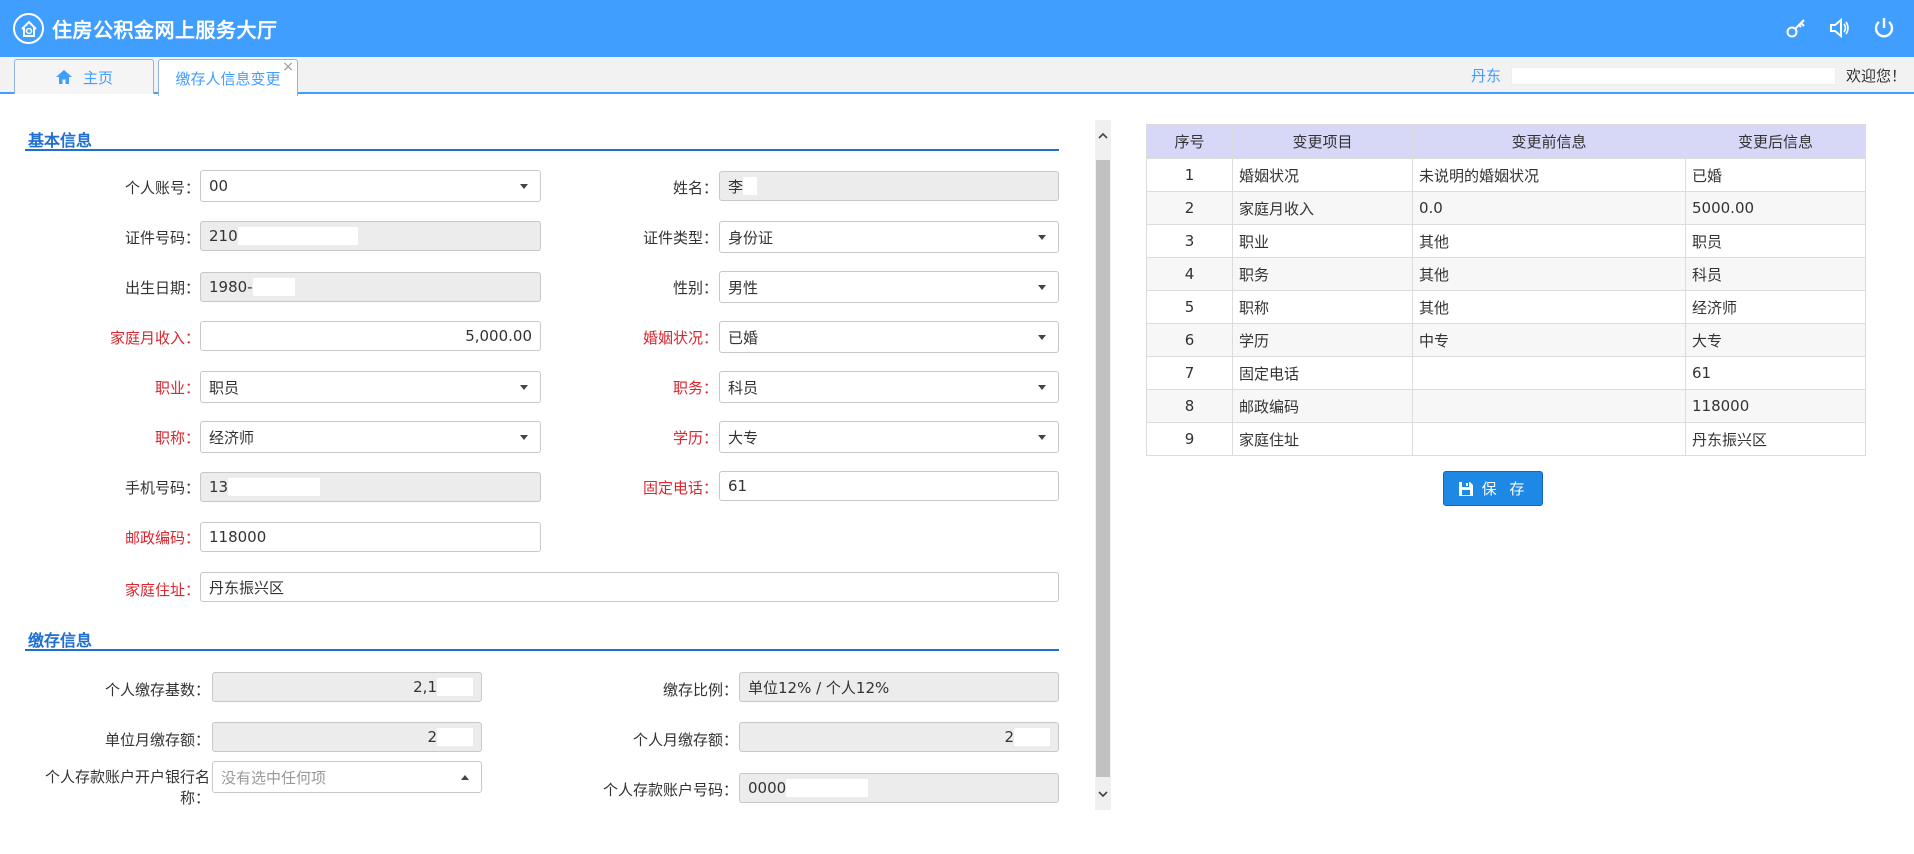 The height and width of the screenshot is (854, 1914). I want to click on table-row: 1 婚姻状况 未说明的婚姻状况 已婚, so click(1506, 175).